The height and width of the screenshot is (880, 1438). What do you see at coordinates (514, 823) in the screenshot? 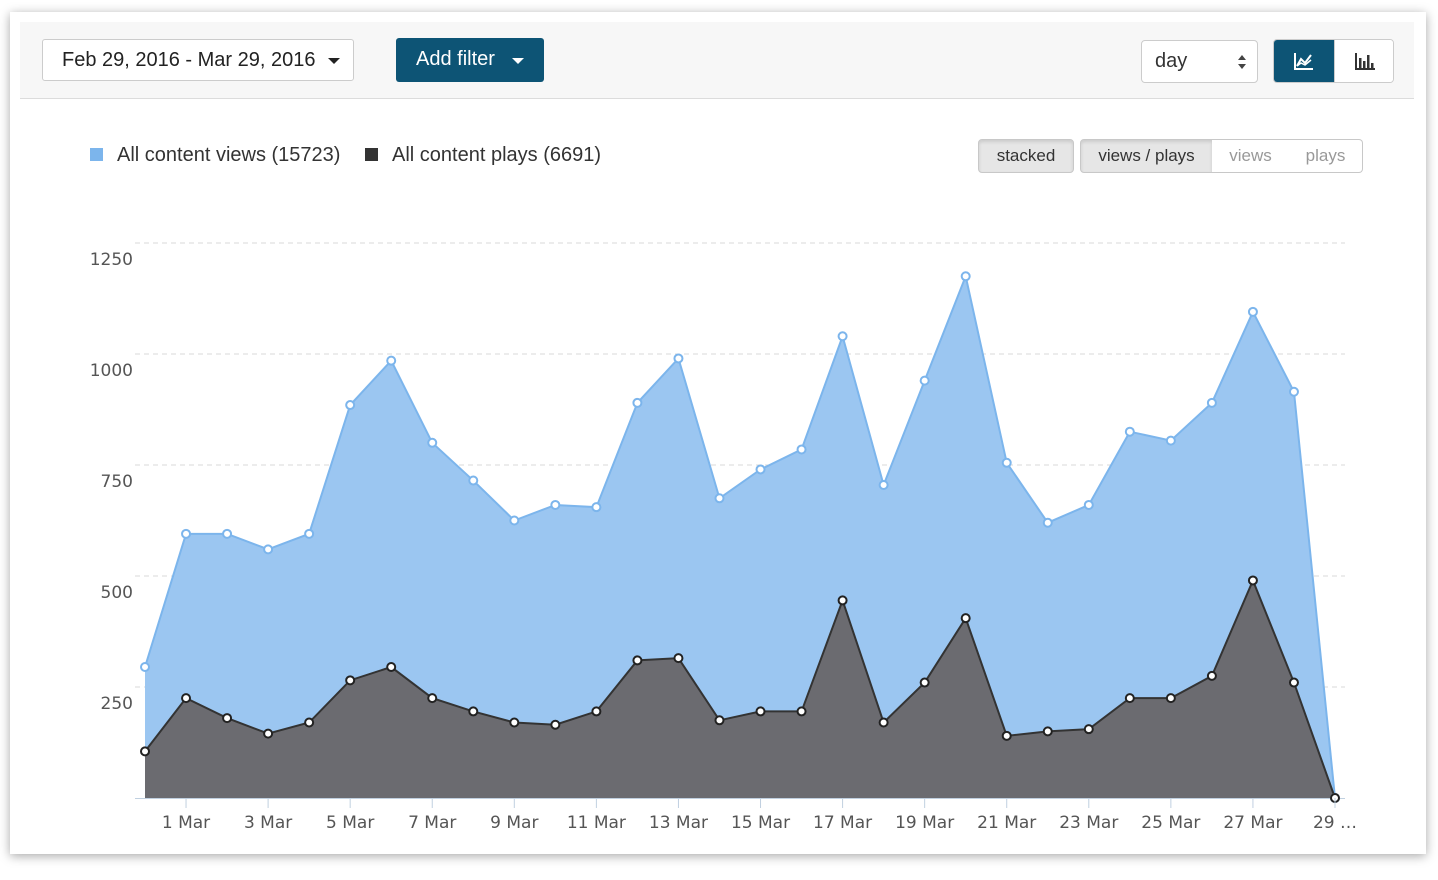
I see `x-tick-label: 9 Mar` at bounding box center [514, 823].